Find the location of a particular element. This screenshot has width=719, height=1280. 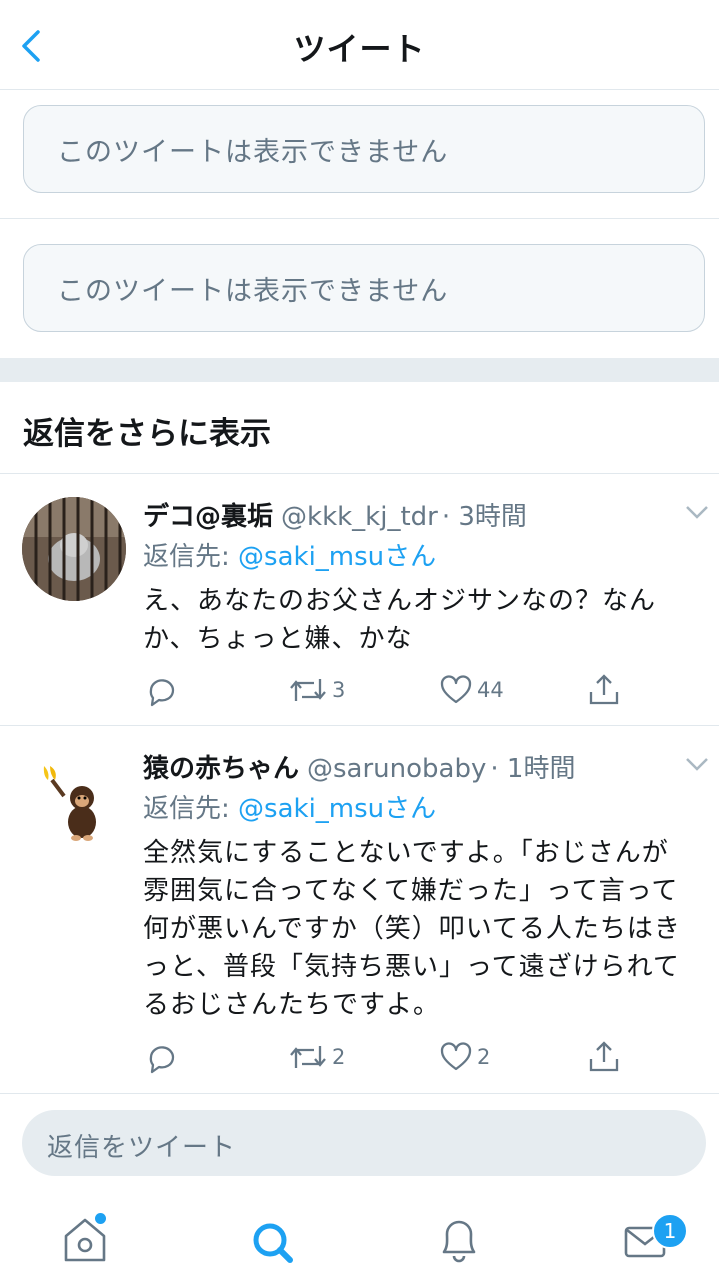

display-name: 猿の赤ちゃん is located at coordinates (221, 769).